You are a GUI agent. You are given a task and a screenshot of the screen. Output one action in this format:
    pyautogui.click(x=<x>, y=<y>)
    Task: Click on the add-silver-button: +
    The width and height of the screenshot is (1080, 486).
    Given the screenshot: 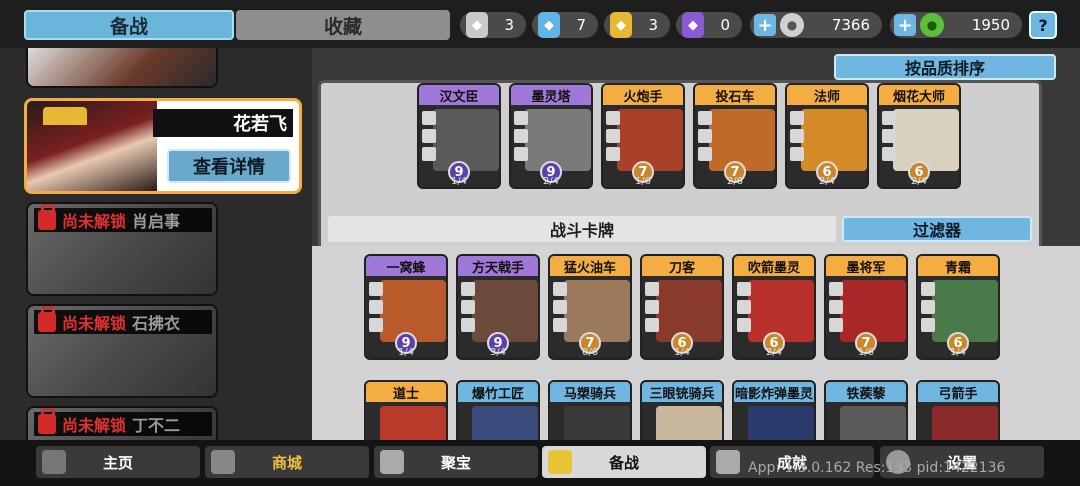 What is the action you would take?
    pyautogui.click(x=765, y=25)
    